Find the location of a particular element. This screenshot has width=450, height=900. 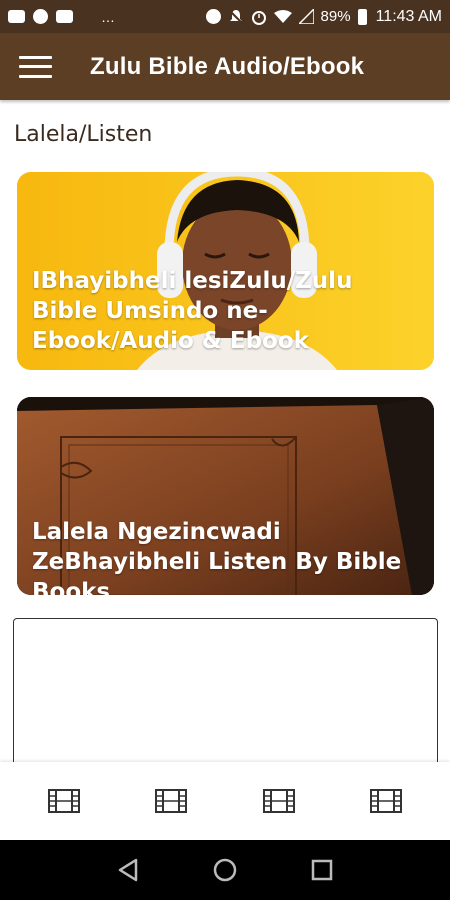

app-bar: Zulu Bible Audio/Ebook is located at coordinates (225, 66).